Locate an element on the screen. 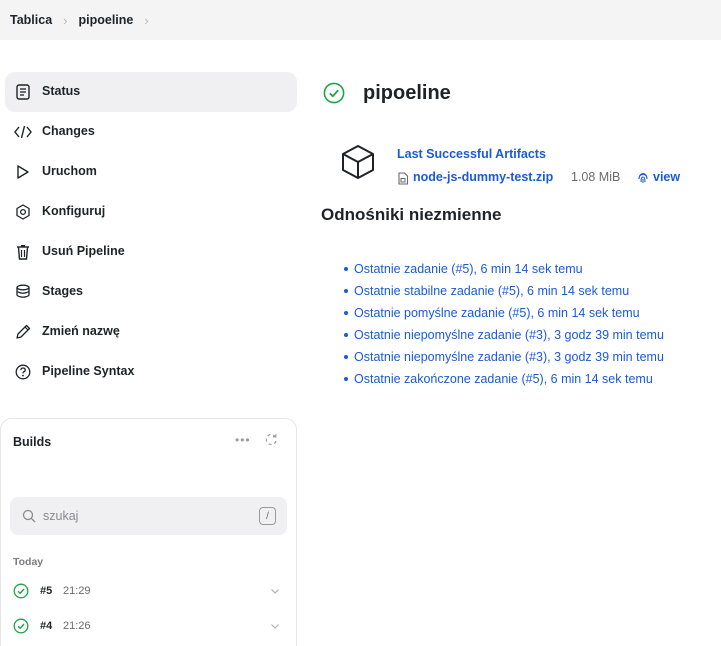  fingerprint-icon is located at coordinates (643, 177).